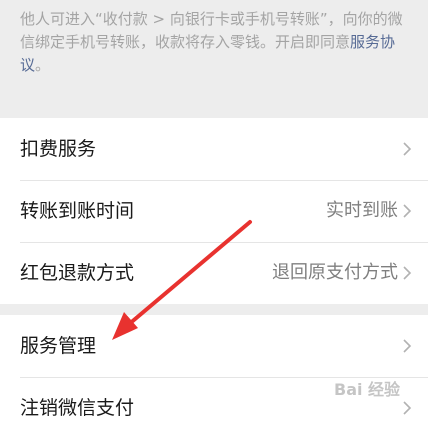  Describe the element at coordinates (182, 280) in the screenshot. I see `annotation-arrow` at that location.